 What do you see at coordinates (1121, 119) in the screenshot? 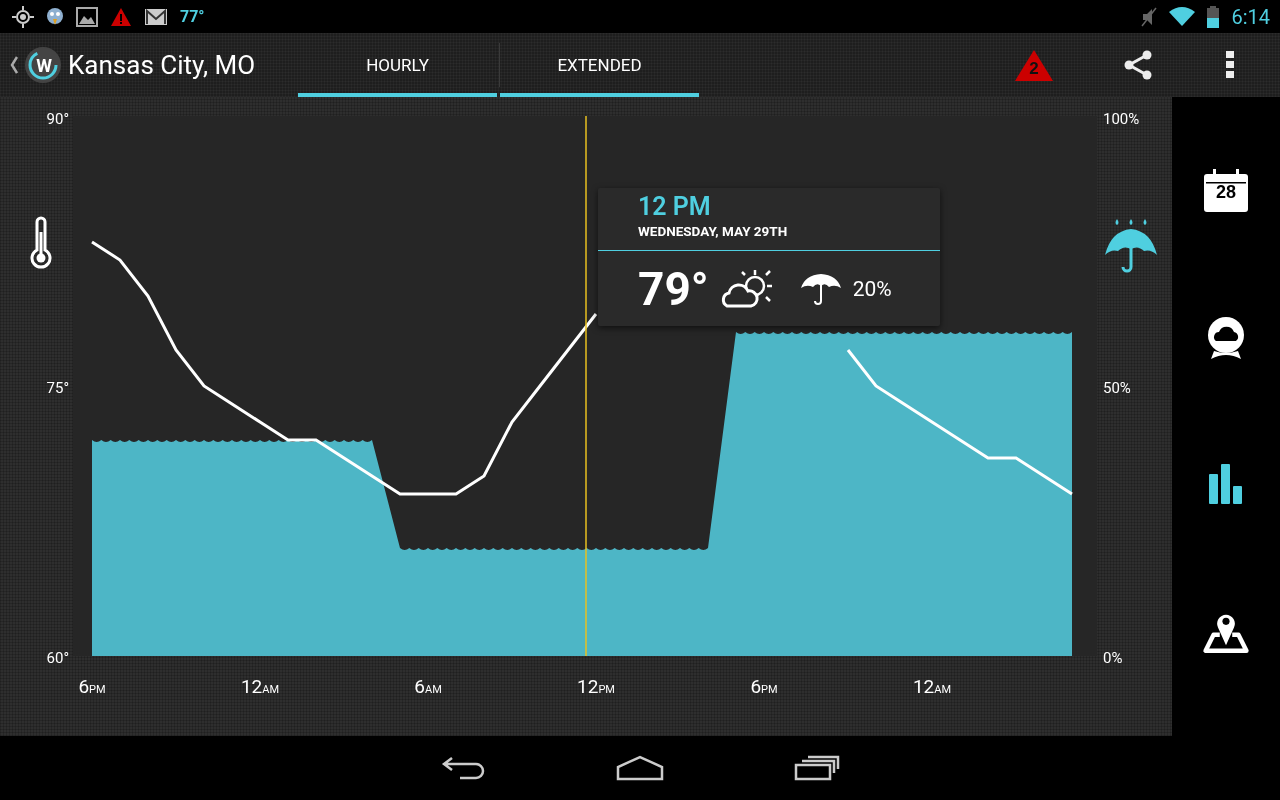
I see `precipitation-axis-label: 100%` at bounding box center [1121, 119].